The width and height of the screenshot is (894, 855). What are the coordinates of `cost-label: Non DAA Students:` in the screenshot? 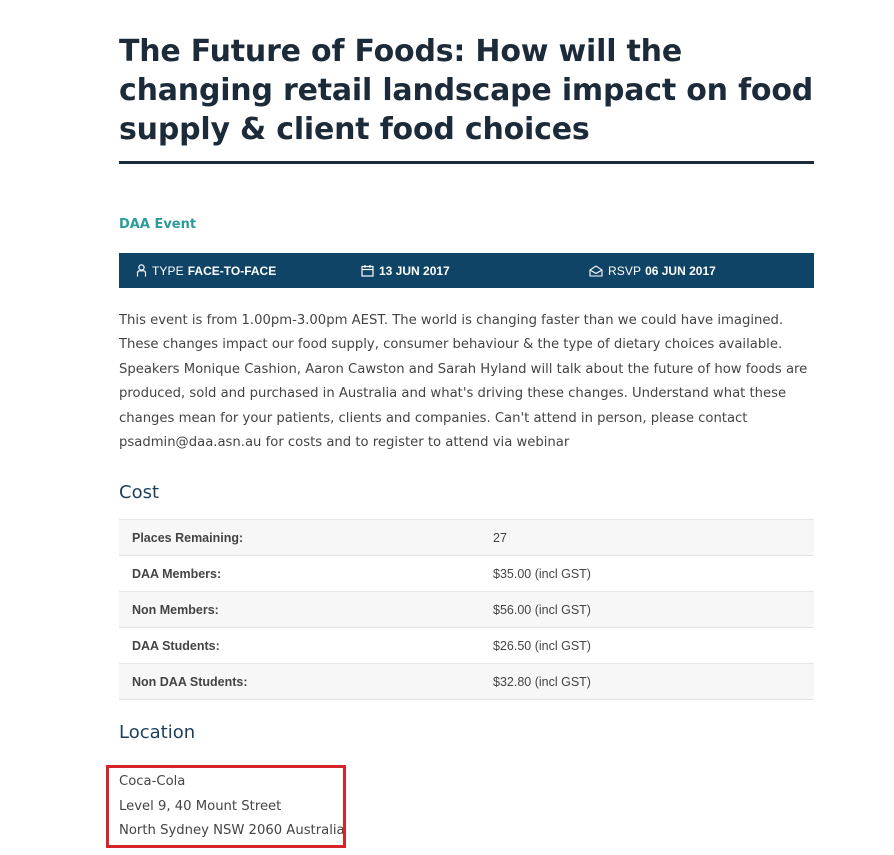 It's located at (190, 681).